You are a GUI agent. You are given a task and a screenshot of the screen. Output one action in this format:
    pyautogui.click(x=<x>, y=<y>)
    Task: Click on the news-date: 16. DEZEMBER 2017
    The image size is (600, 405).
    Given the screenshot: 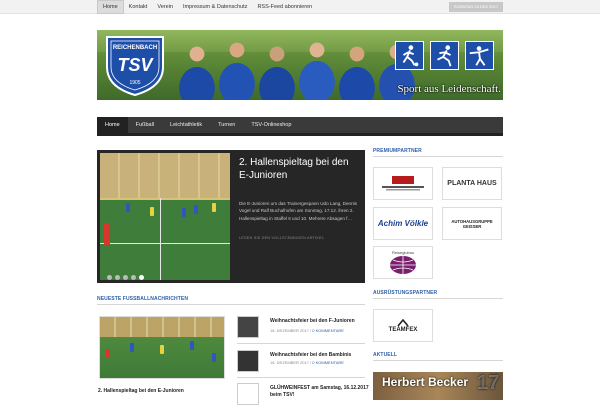 What is the action you would take?
    pyautogui.click(x=289, y=362)
    